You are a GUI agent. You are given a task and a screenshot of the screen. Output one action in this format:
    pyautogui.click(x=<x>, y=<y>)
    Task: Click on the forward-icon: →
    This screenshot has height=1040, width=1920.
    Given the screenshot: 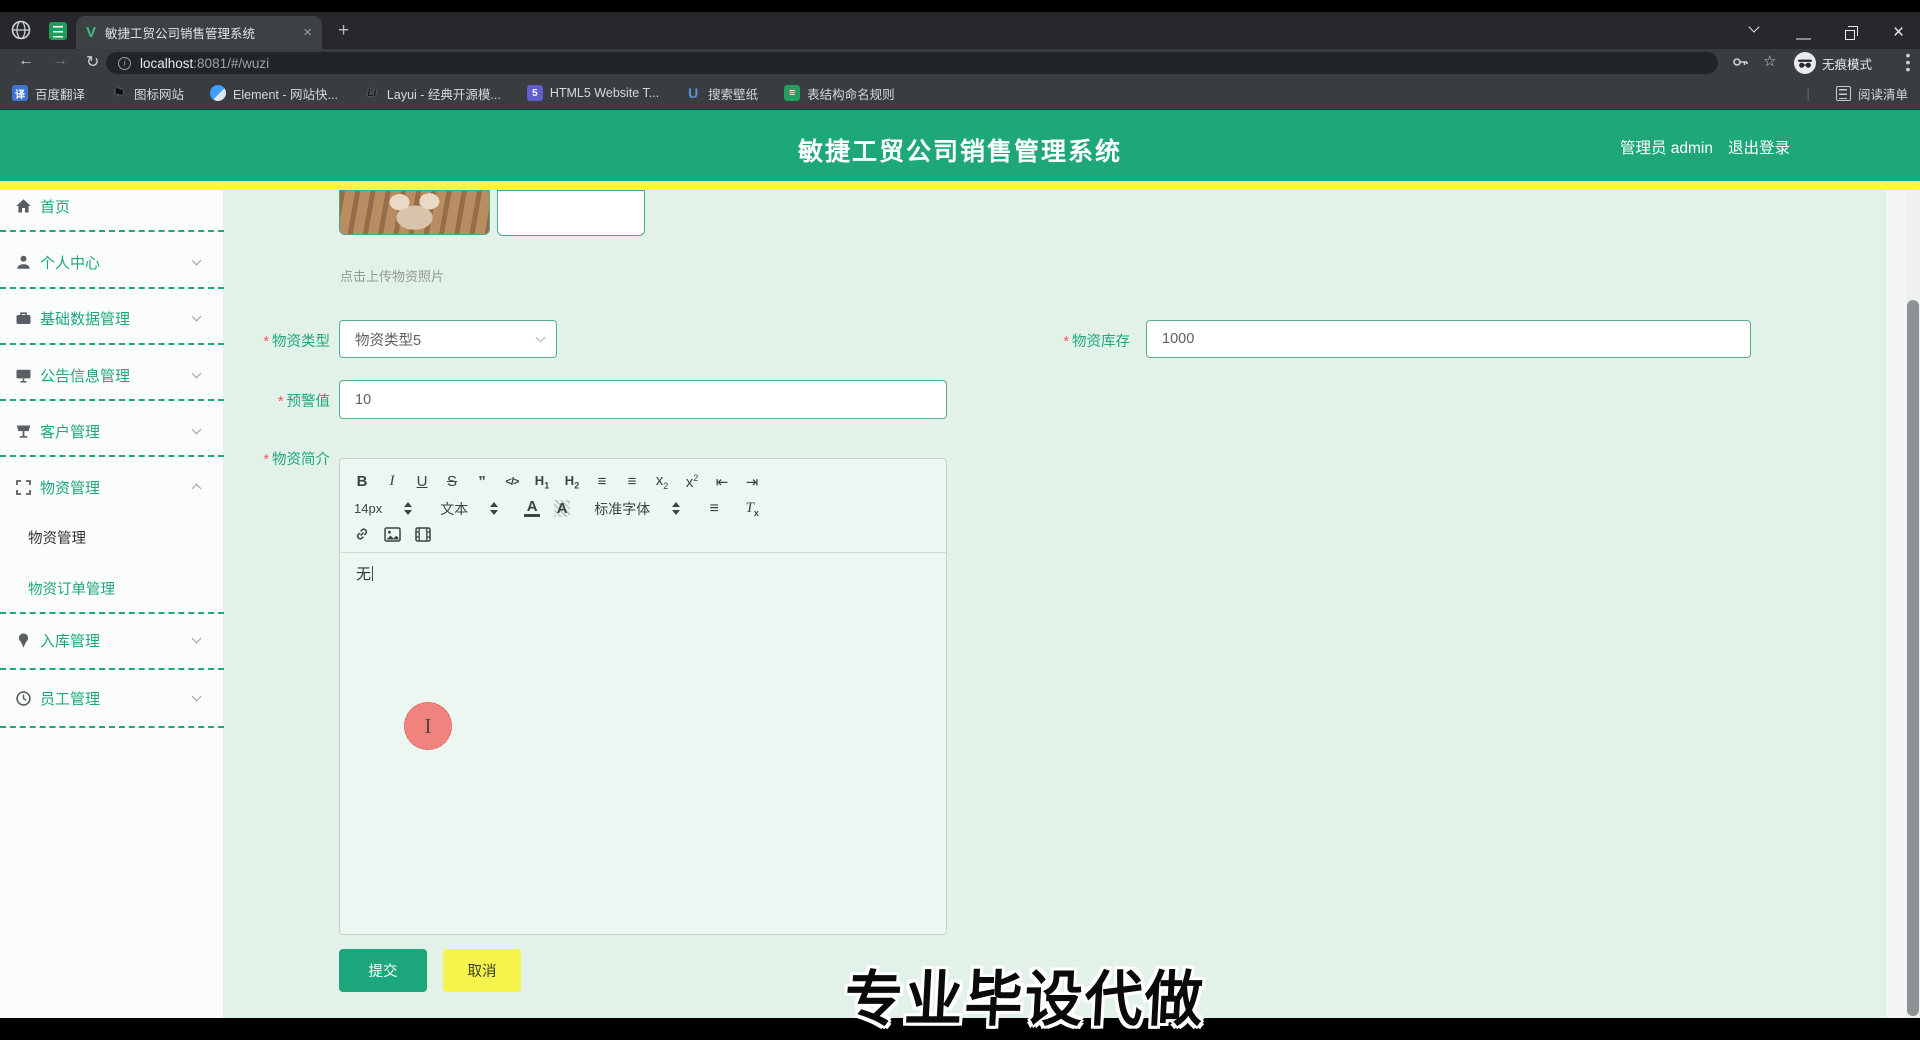 What is the action you would take?
    pyautogui.click(x=60, y=61)
    